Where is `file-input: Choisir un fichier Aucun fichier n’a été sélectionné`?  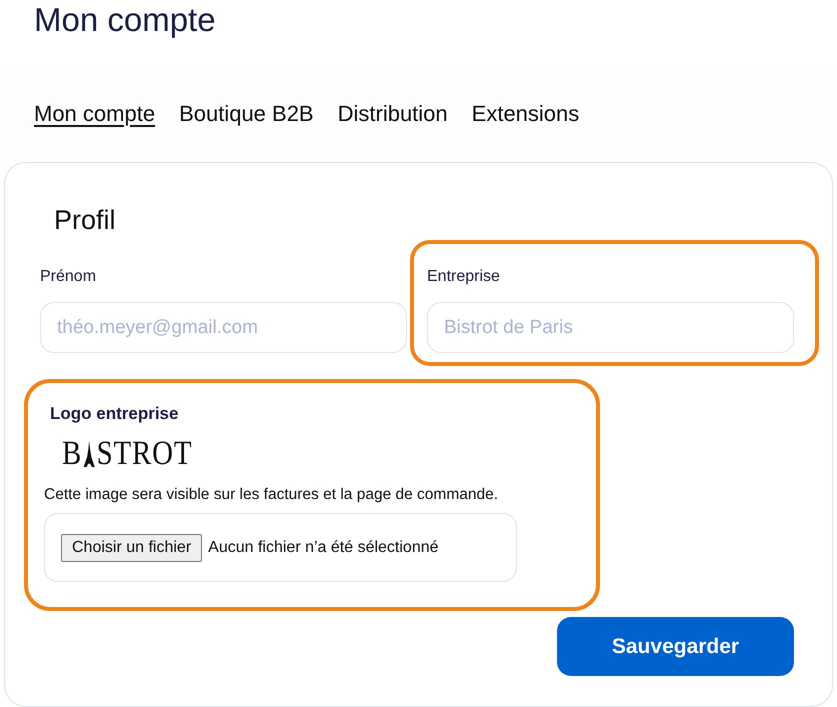
file-input: Choisir un fichier Aucun fichier n’a été sélectionné is located at coordinates (280, 547).